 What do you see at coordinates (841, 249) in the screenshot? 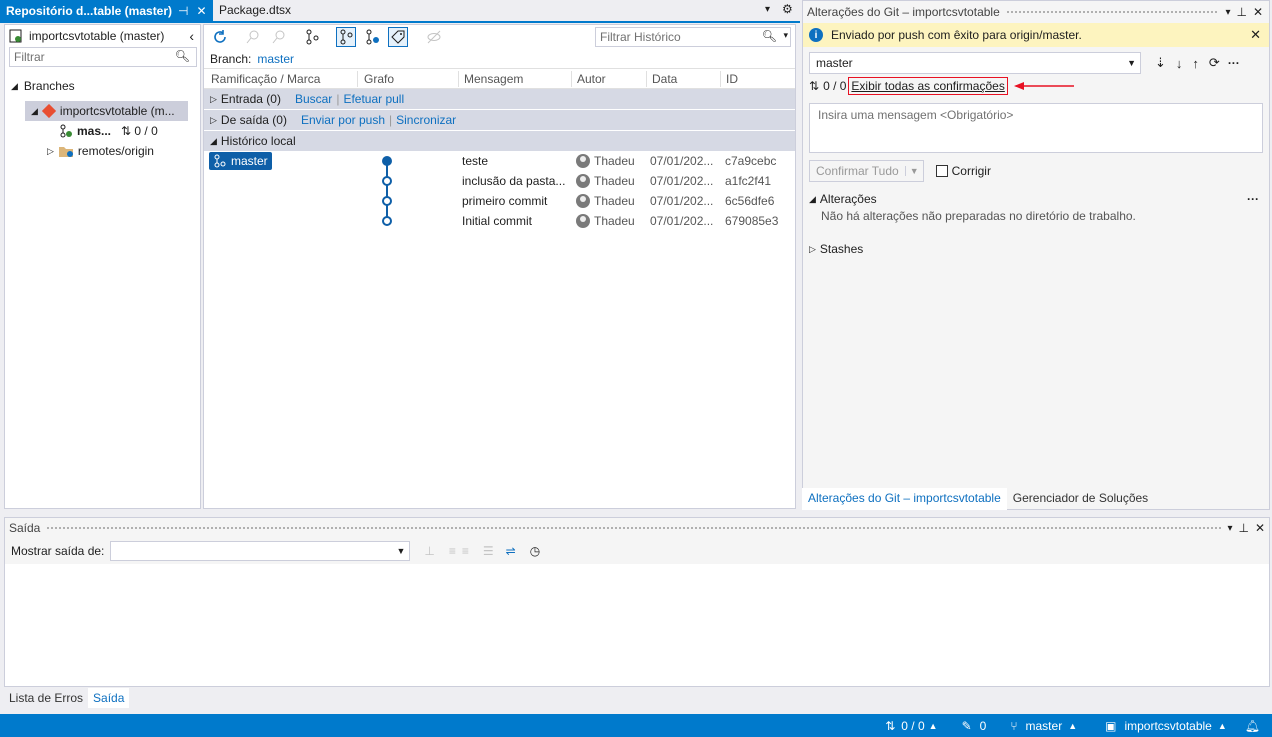
I see `stashes-label: Stashes` at bounding box center [841, 249].